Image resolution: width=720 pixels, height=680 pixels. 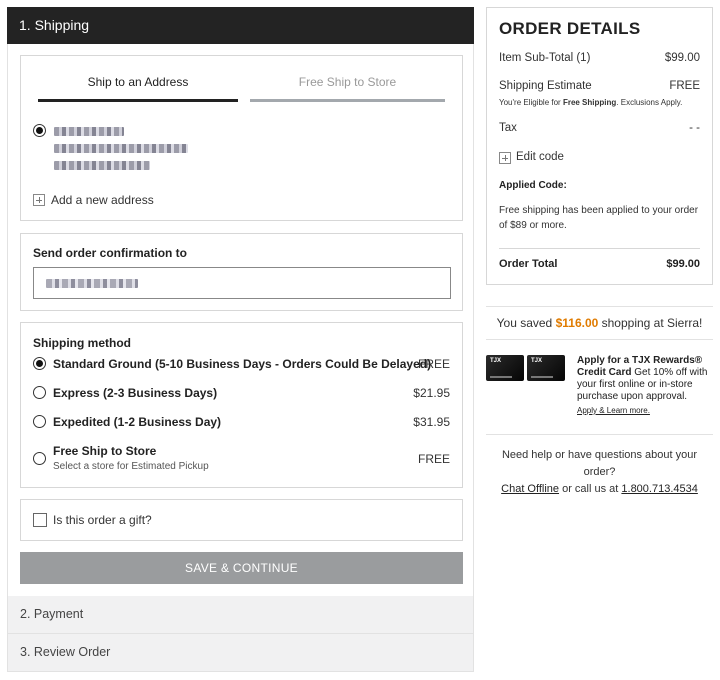 What do you see at coordinates (102, 165) in the screenshot?
I see `address-city-redacted` at bounding box center [102, 165].